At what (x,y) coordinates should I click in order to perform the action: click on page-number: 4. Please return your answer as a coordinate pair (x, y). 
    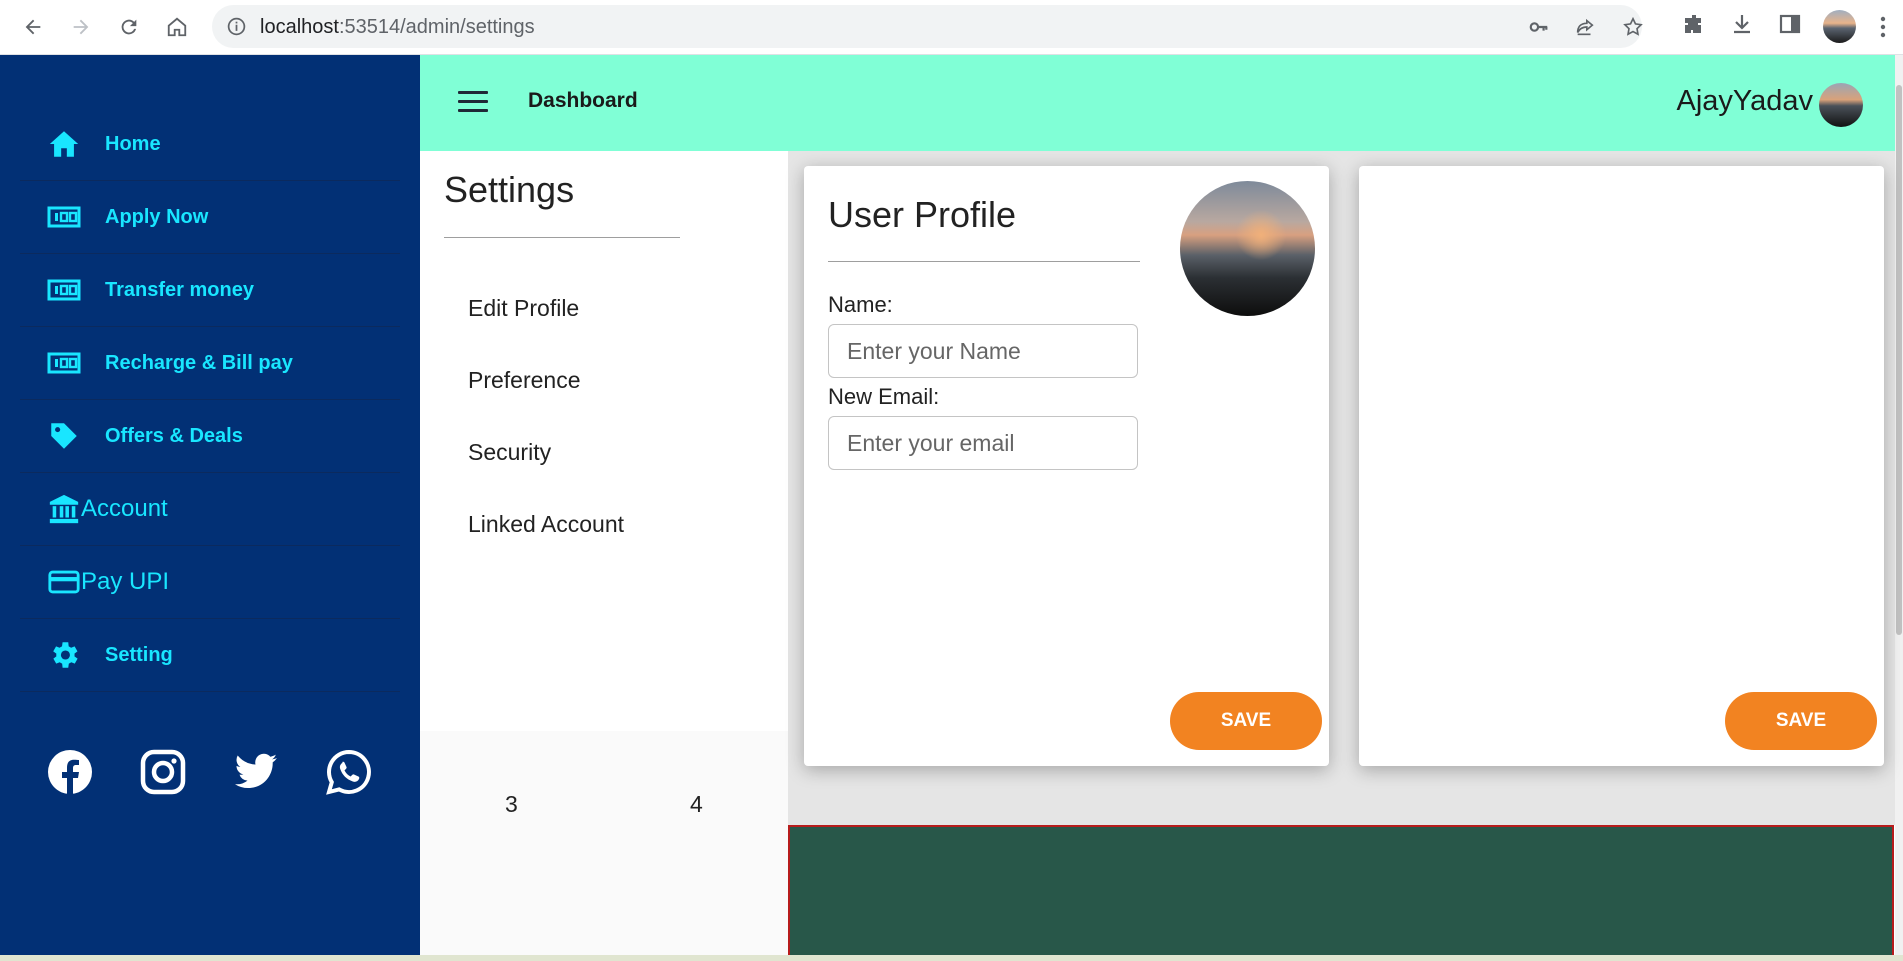
    Looking at the image, I should click on (696, 804).